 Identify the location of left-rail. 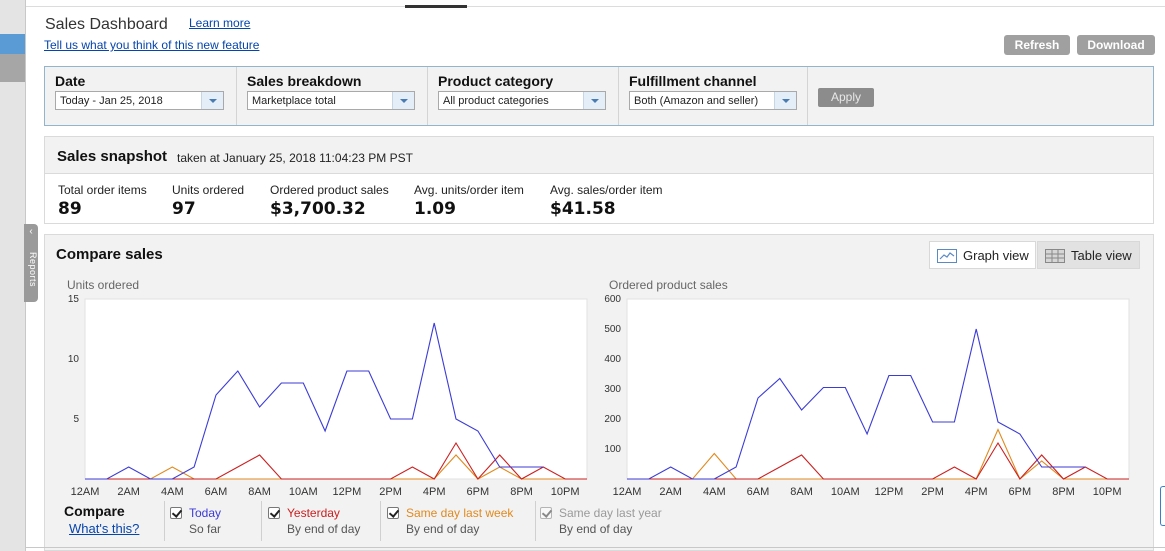
(13, 275).